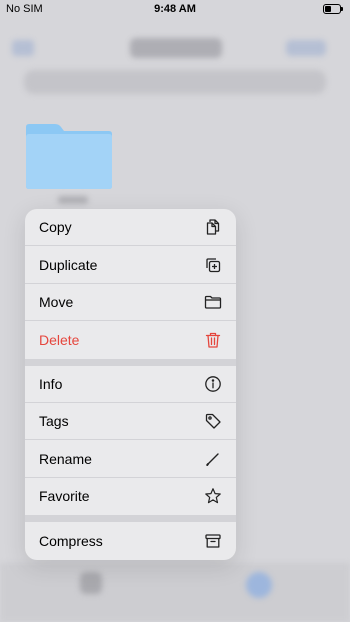 The height and width of the screenshot is (622, 350). Describe the element at coordinates (54, 421) in the screenshot. I see `menu-item-label: Tags` at that location.